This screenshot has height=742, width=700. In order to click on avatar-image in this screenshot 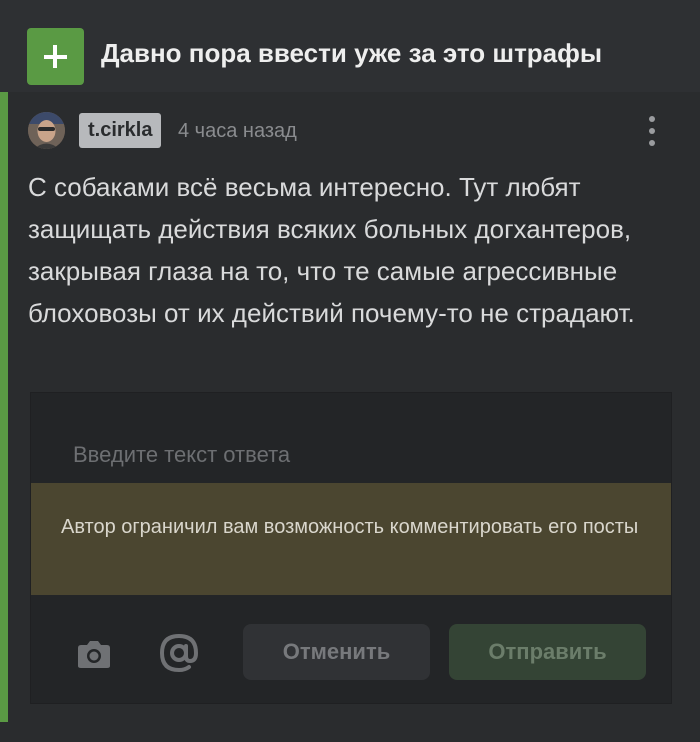, I will do `click(46, 130)`.